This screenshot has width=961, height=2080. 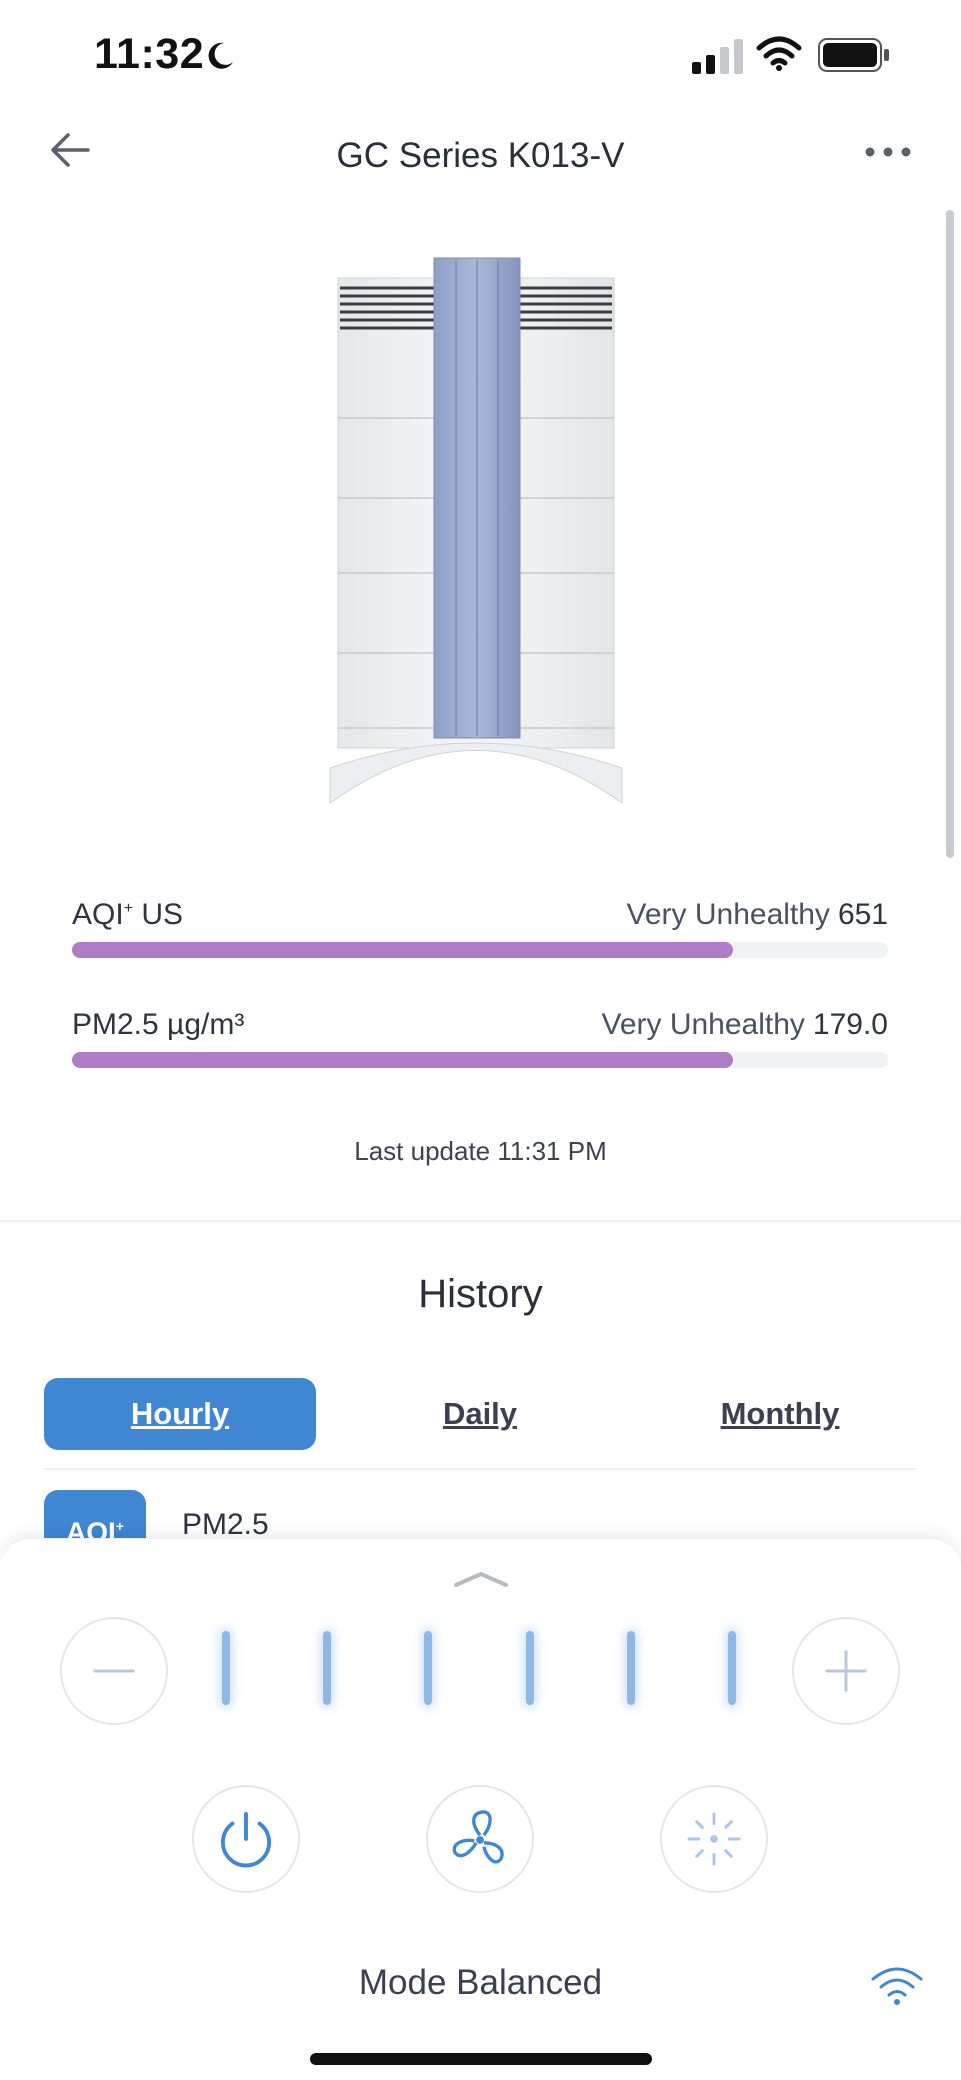 I want to click on pm25-metric: PM2.5 µg/m³ Very Unhealthy 179.0, so click(x=480, y=1038).